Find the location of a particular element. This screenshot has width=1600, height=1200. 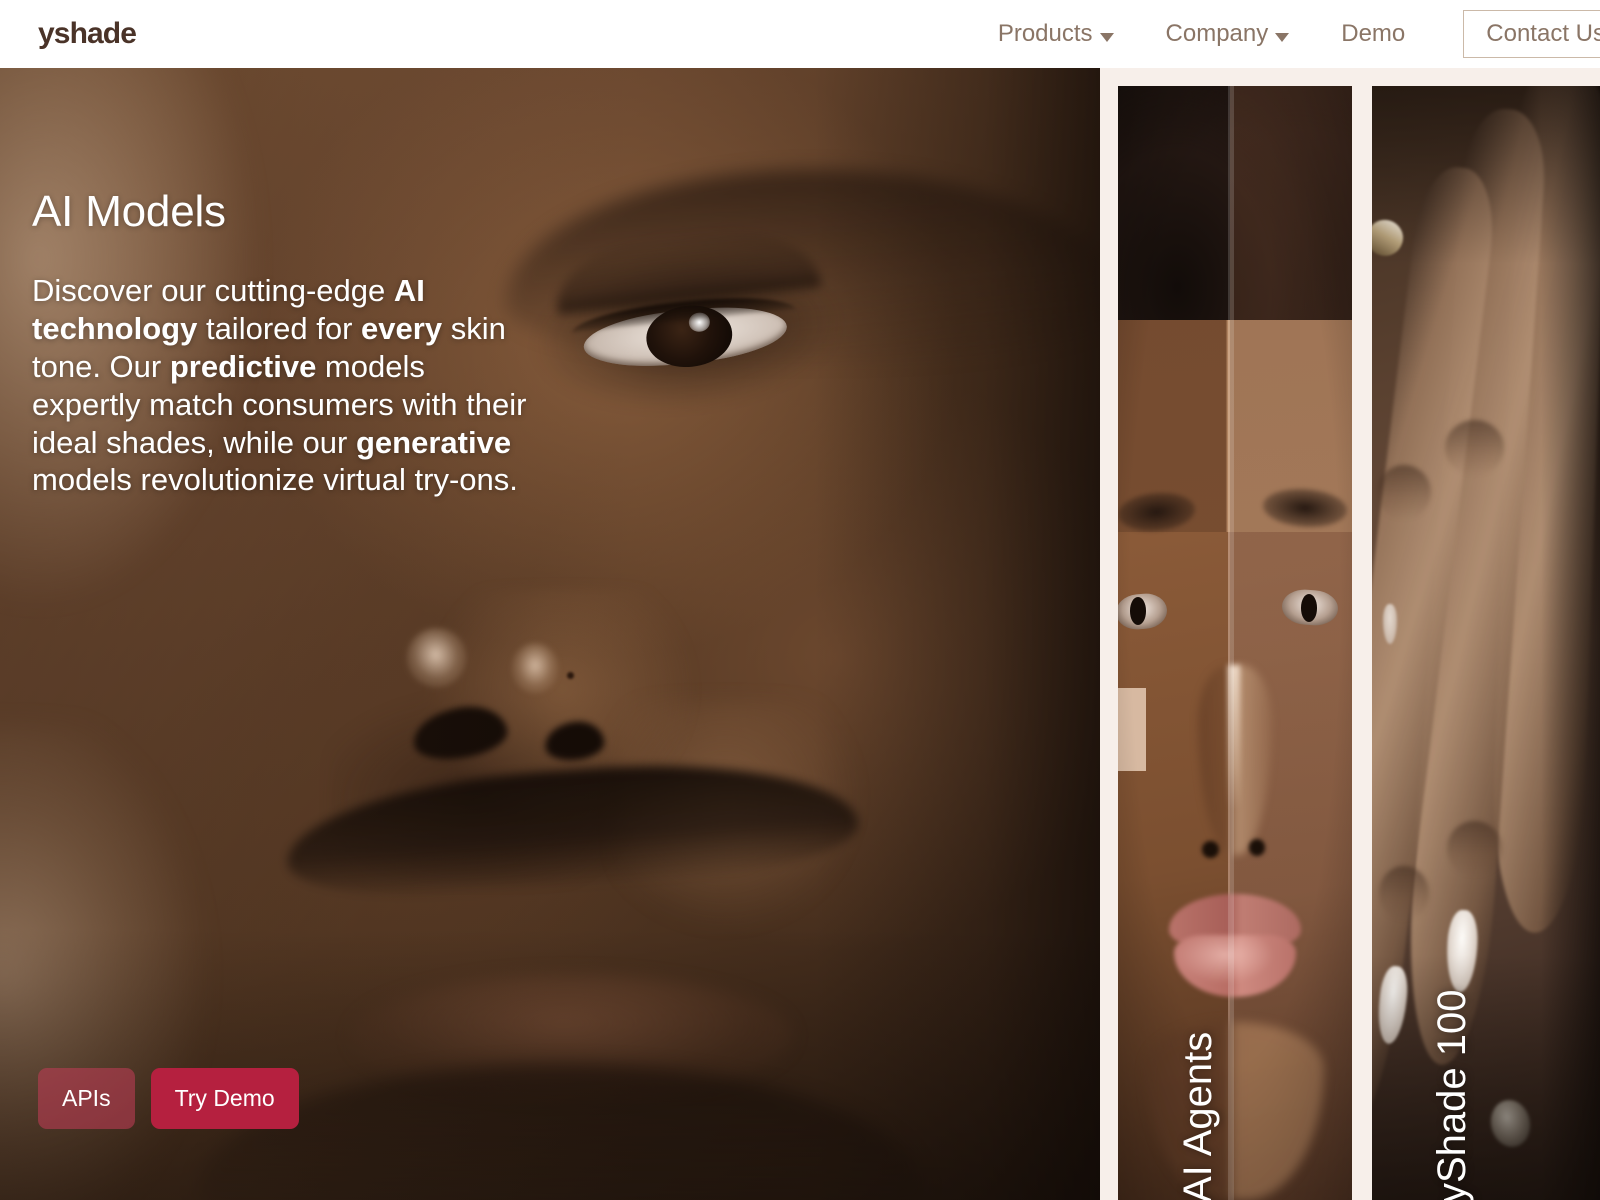

nav-item-company-label: Company is located at coordinates (1217, 33).